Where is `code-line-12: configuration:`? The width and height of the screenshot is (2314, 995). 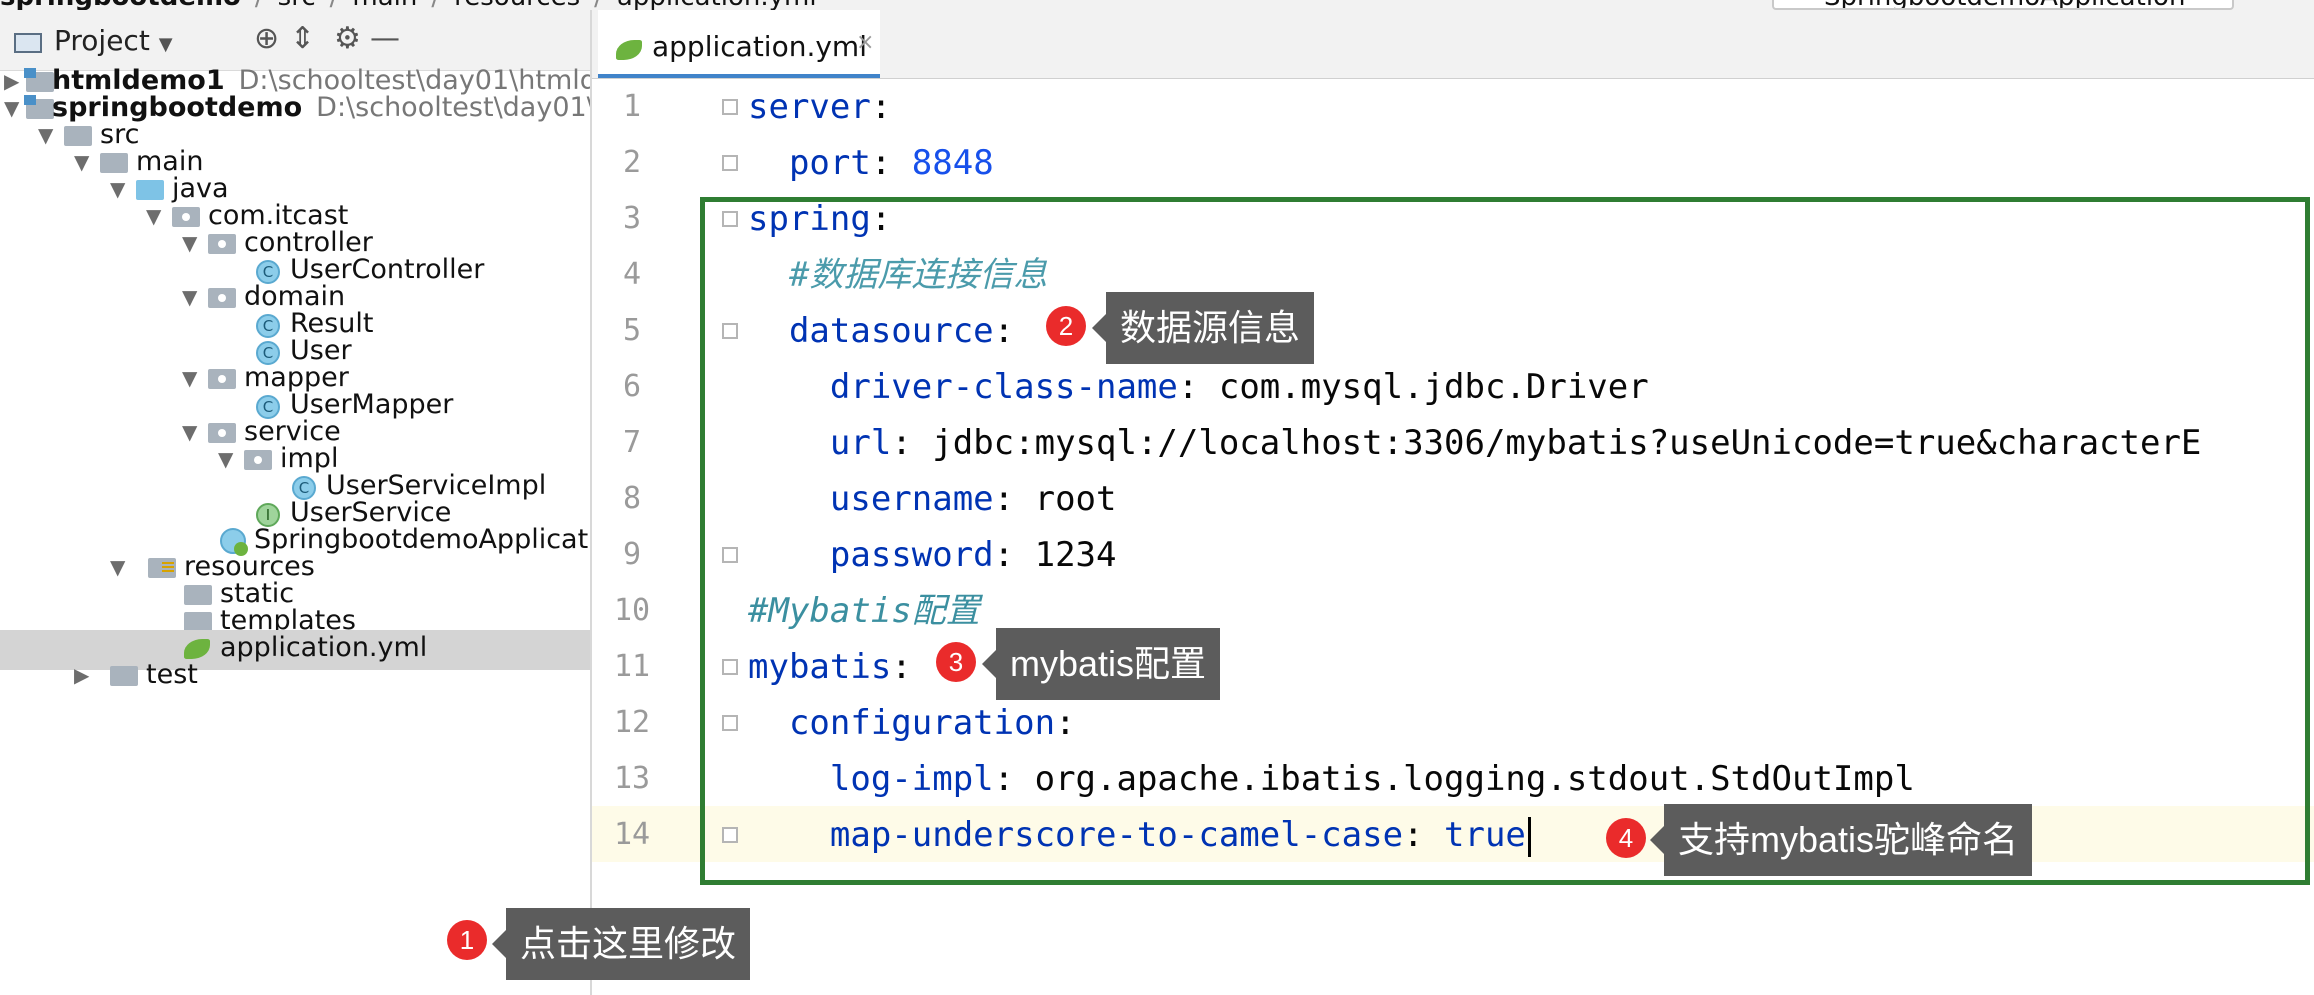 code-line-12: configuration: is located at coordinates (932, 723).